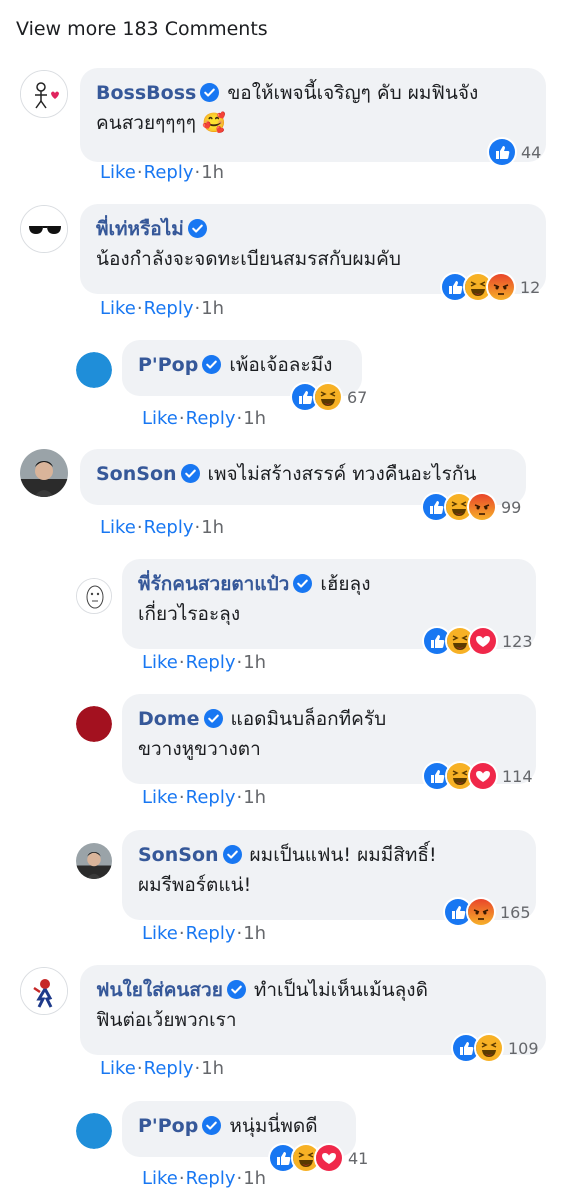  What do you see at coordinates (189, 614) in the screenshot?
I see `comment-text-continued: เกี่ยวไรอะลุง` at bounding box center [189, 614].